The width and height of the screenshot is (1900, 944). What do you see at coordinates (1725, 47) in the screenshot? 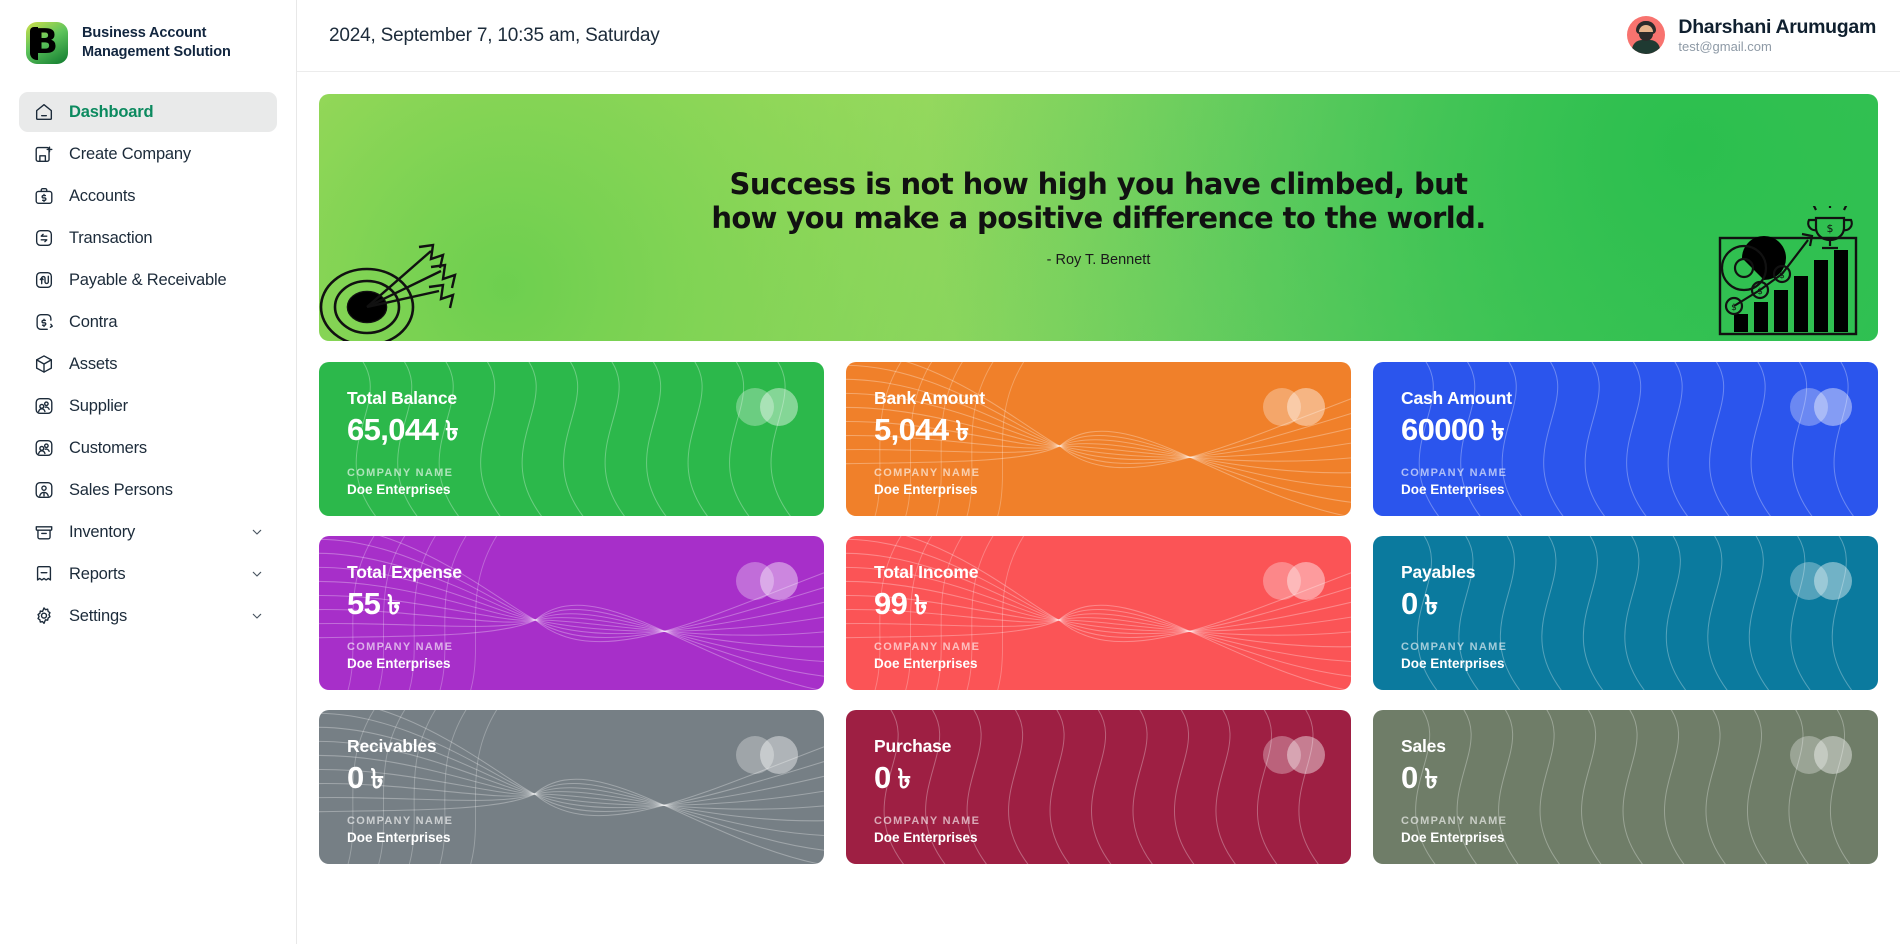
I see `user-email: test@gmail.com` at bounding box center [1725, 47].